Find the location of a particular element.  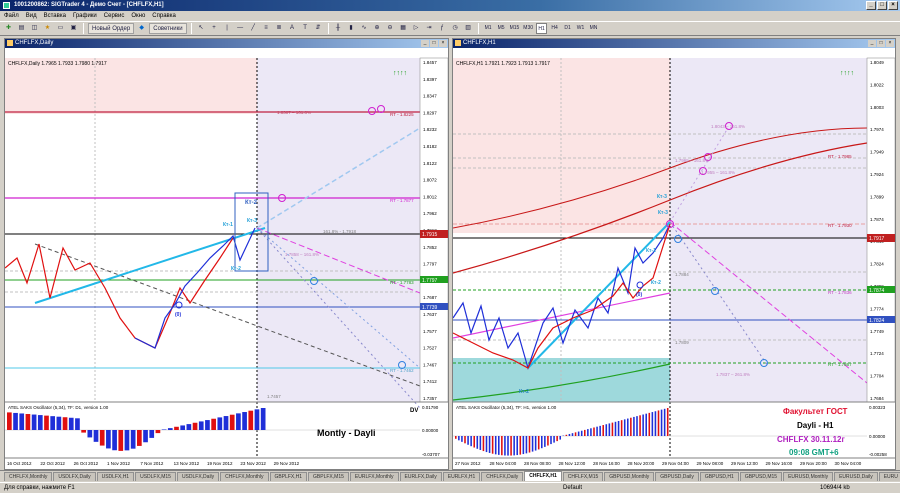

zoom-in-icon: ⊕ is located at coordinates (377, 28).